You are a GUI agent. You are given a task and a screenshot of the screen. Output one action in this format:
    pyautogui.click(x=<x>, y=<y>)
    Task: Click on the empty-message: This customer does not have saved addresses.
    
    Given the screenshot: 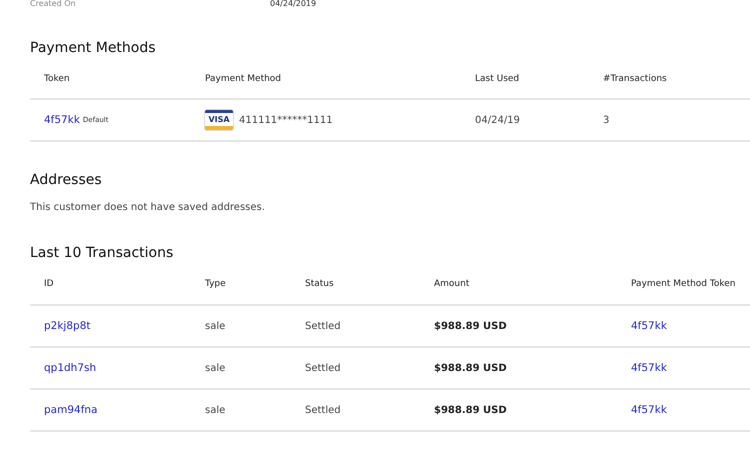 What is the action you would take?
    pyautogui.click(x=148, y=208)
    